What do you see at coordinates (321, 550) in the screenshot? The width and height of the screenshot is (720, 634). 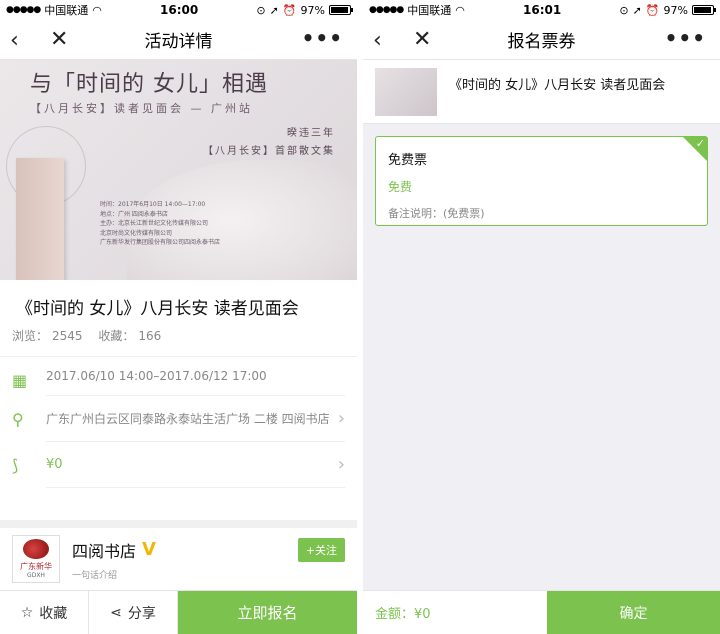 I see `follow-button: +关注` at bounding box center [321, 550].